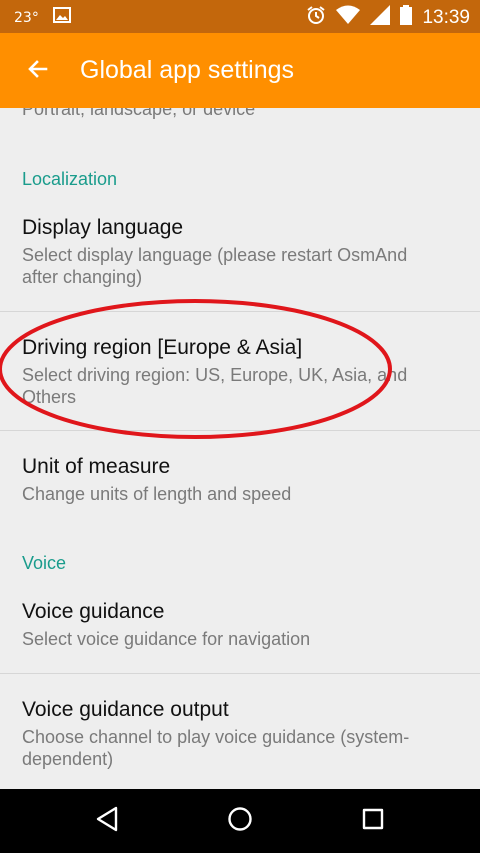  What do you see at coordinates (316, 17) in the screenshot?
I see `alarm-icon` at bounding box center [316, 17].